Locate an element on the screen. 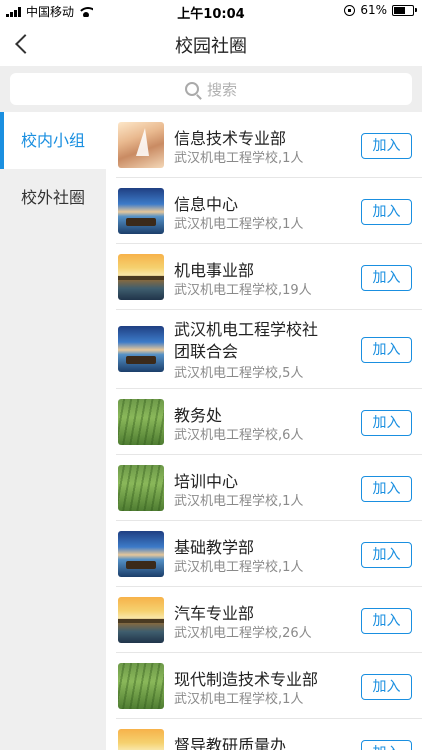 This screenshot has width=422, height=750. list-item: 信息技术专业部 武汉机电工程学校,1人 加入 is located at coordinates (269, 145).